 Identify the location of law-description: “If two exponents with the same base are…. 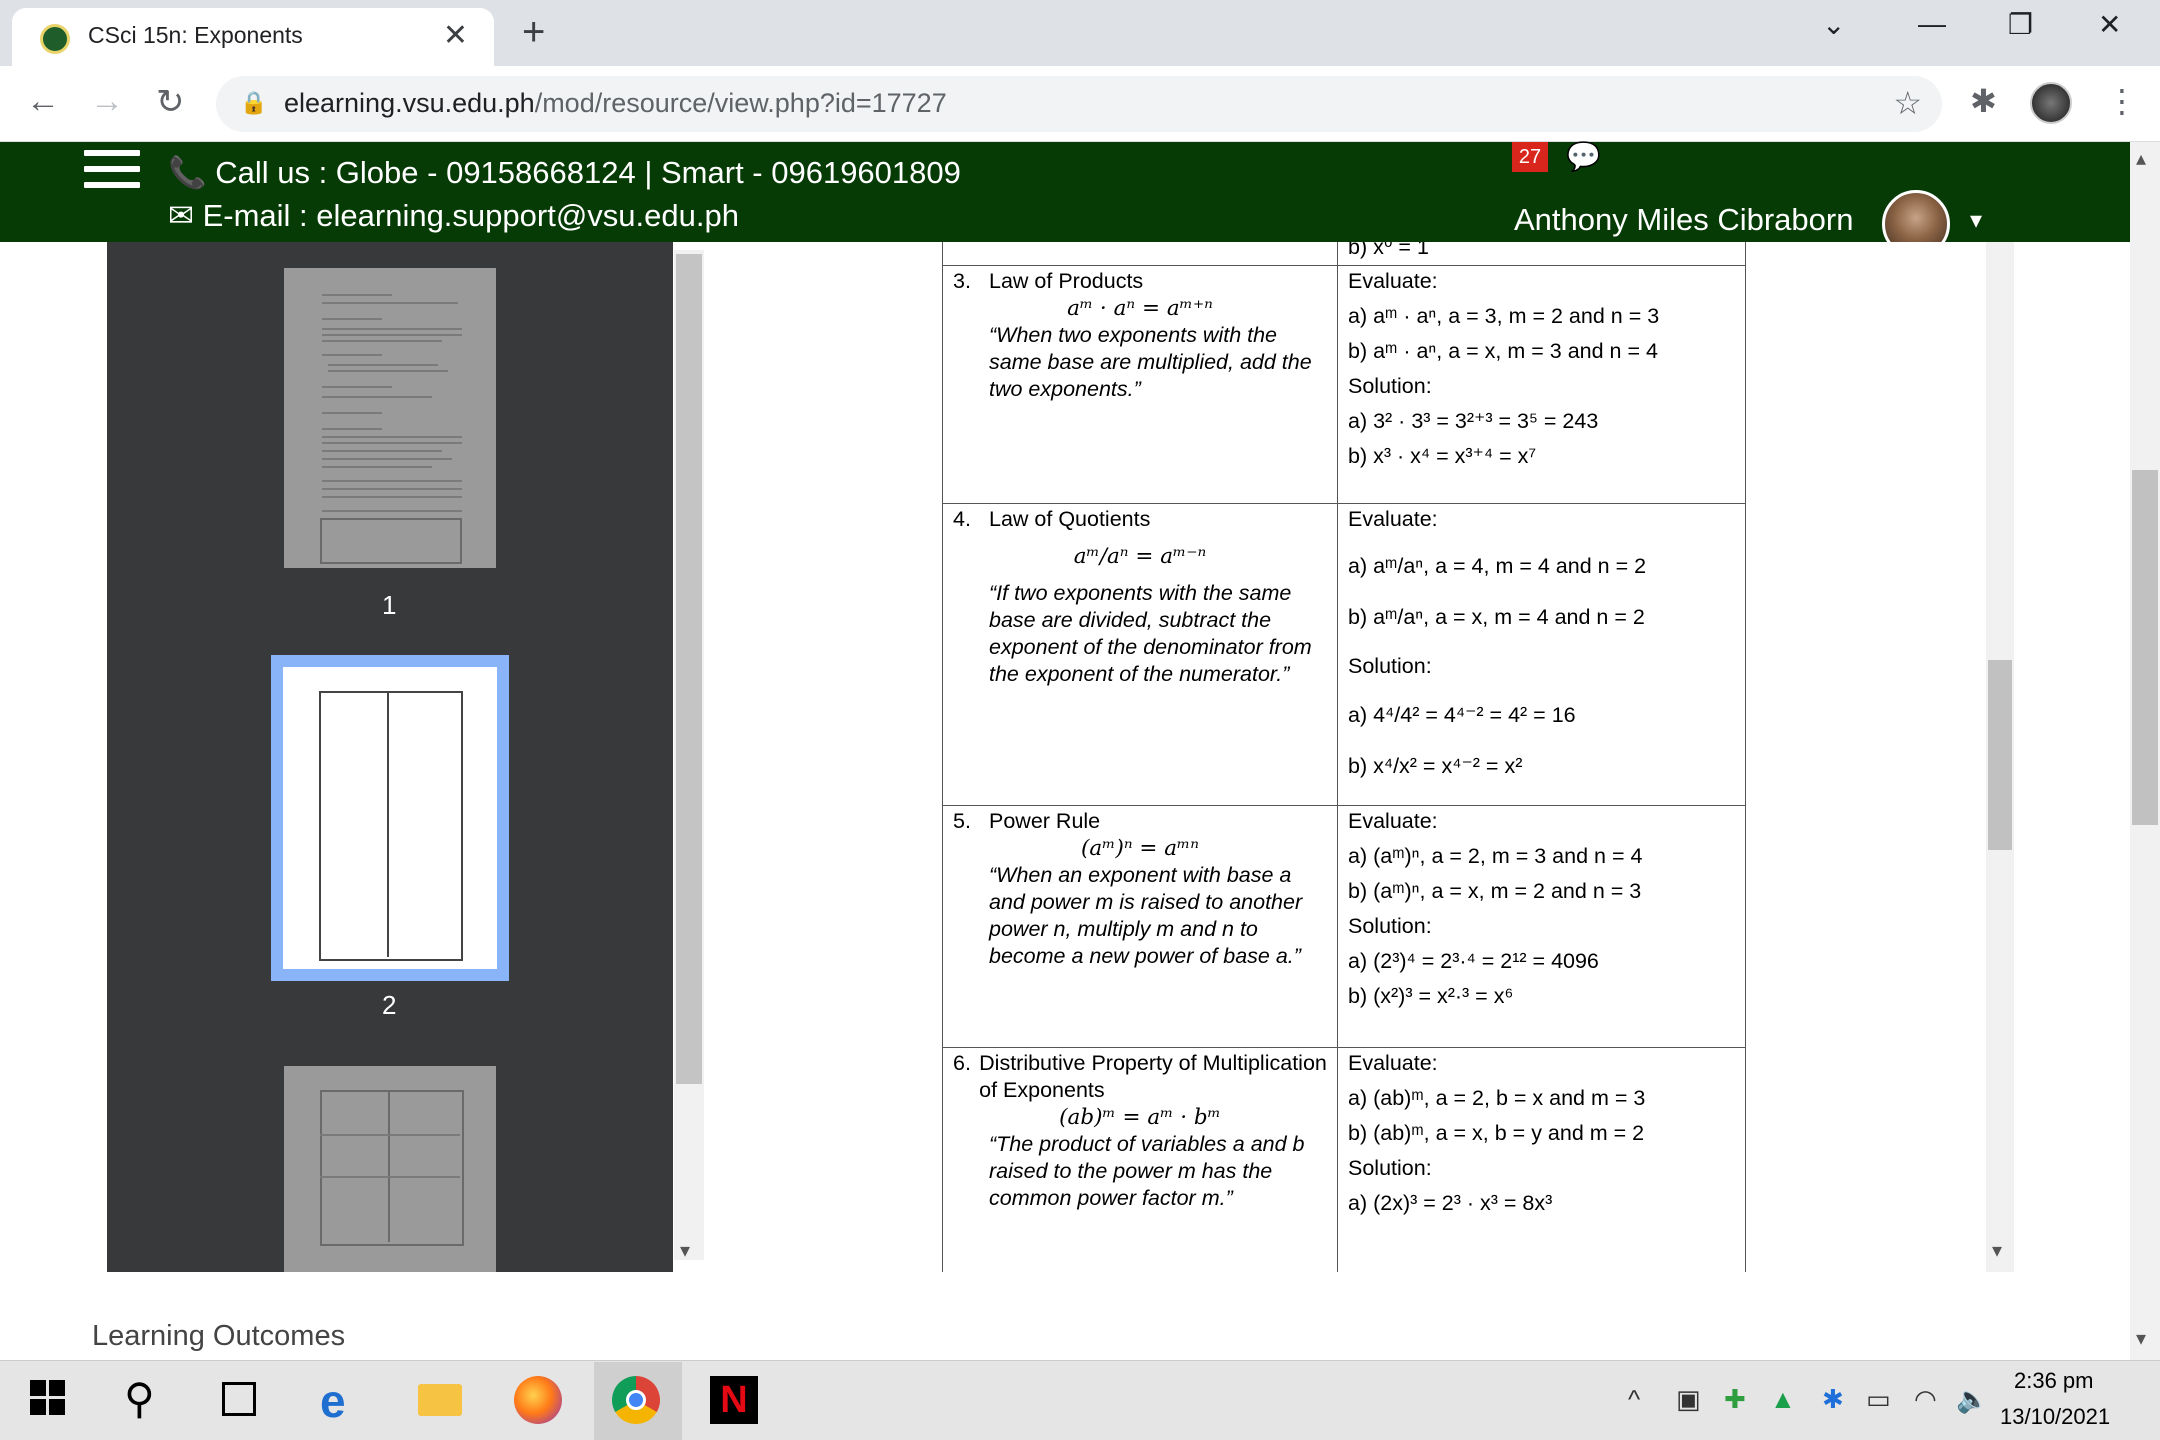
(1150, 633).